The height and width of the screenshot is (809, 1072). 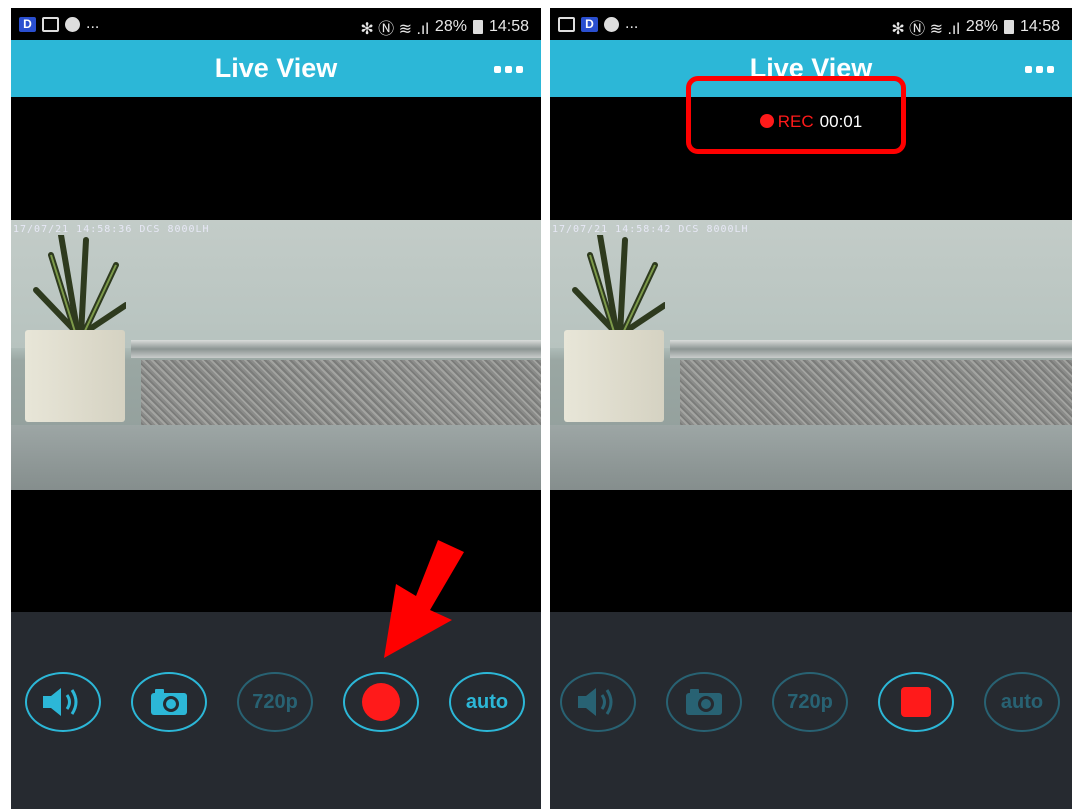 I want to click on video-timestamp-overlay: 17/07/21 14:58:42 DCS 8000LH, so click(x=650, y=229).